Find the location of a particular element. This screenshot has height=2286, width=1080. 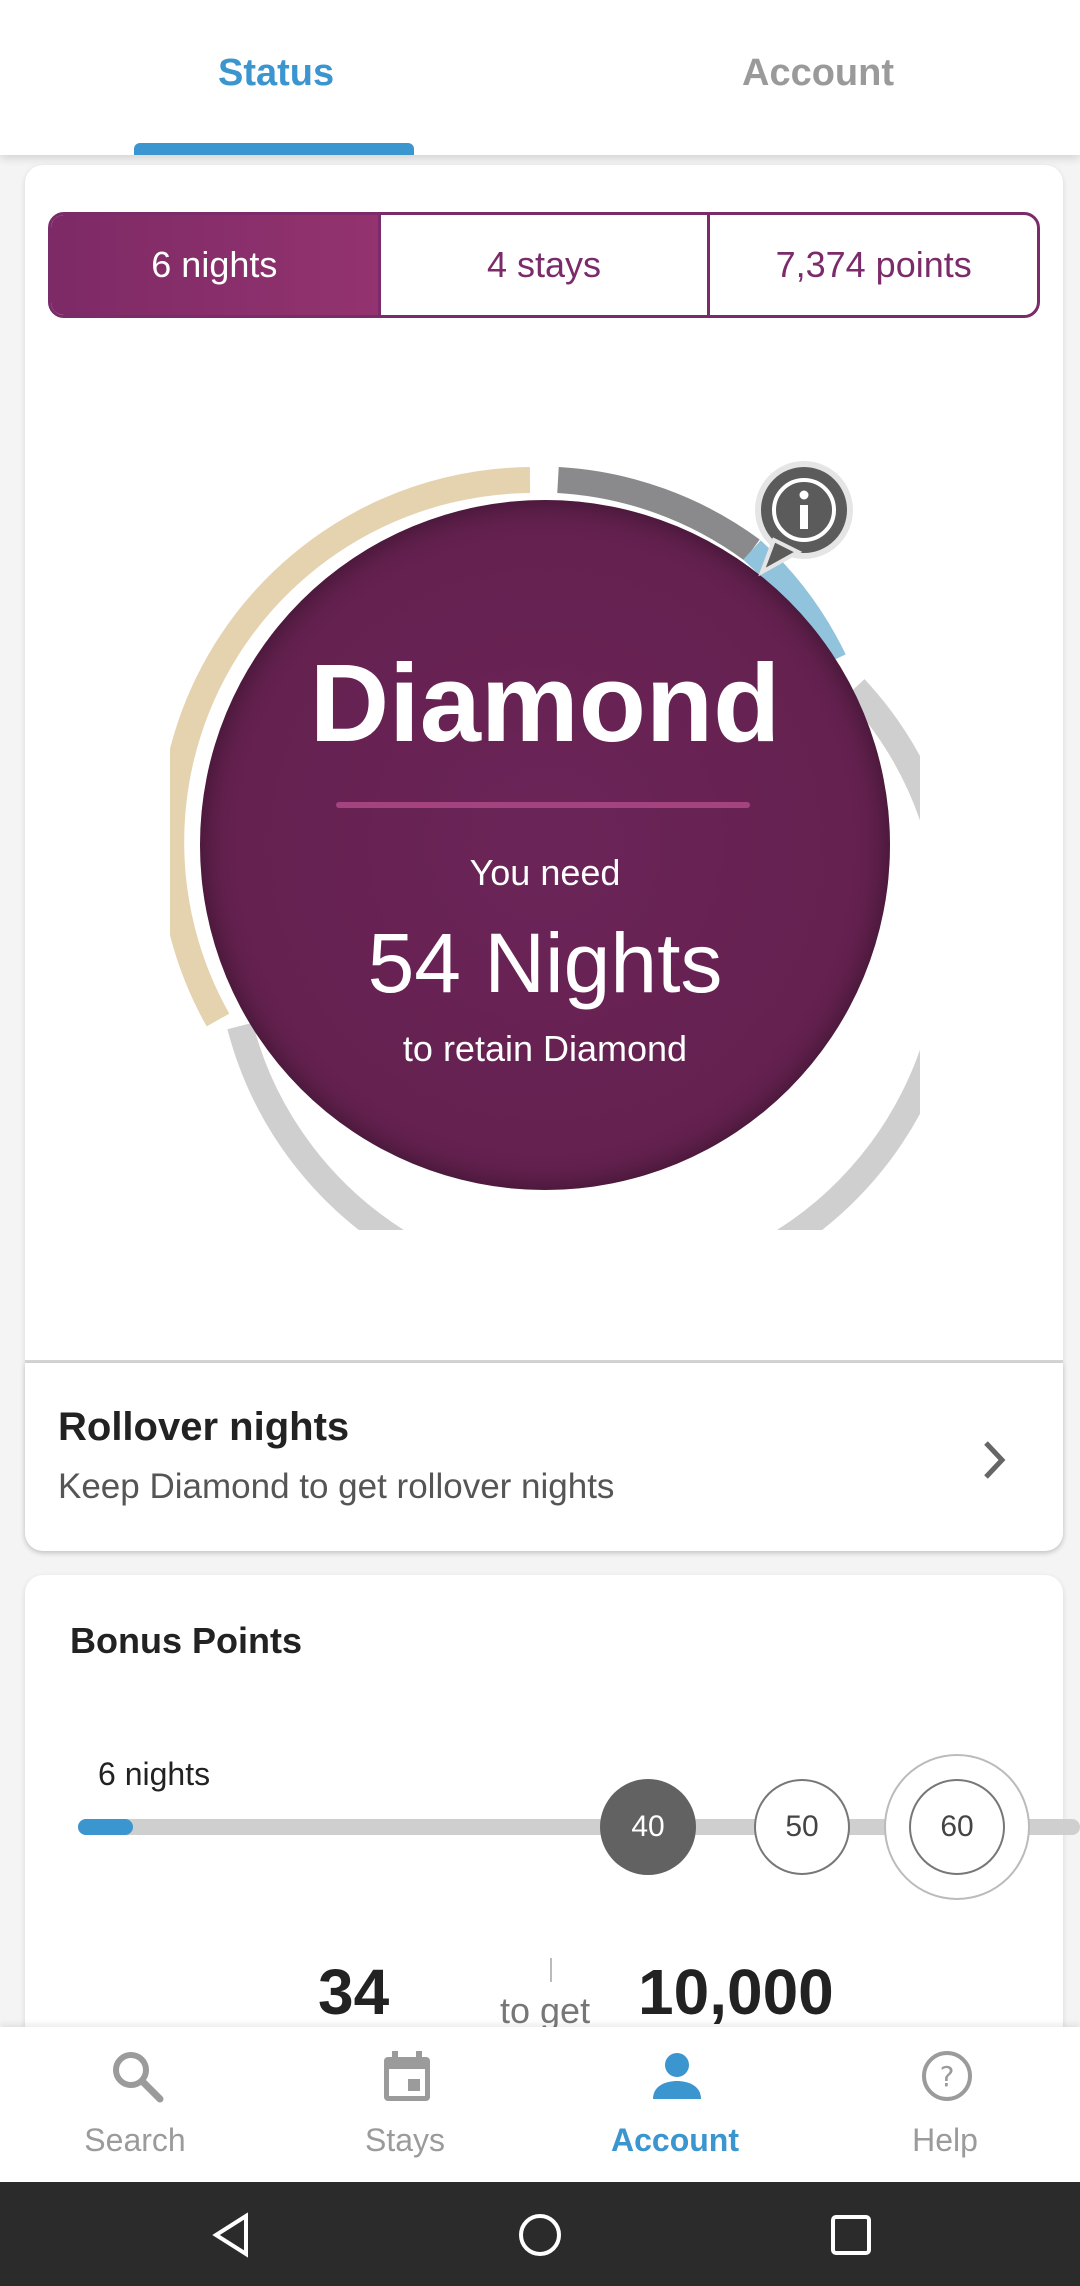

tier-title: Diamond is located at coordinates (545, 703).